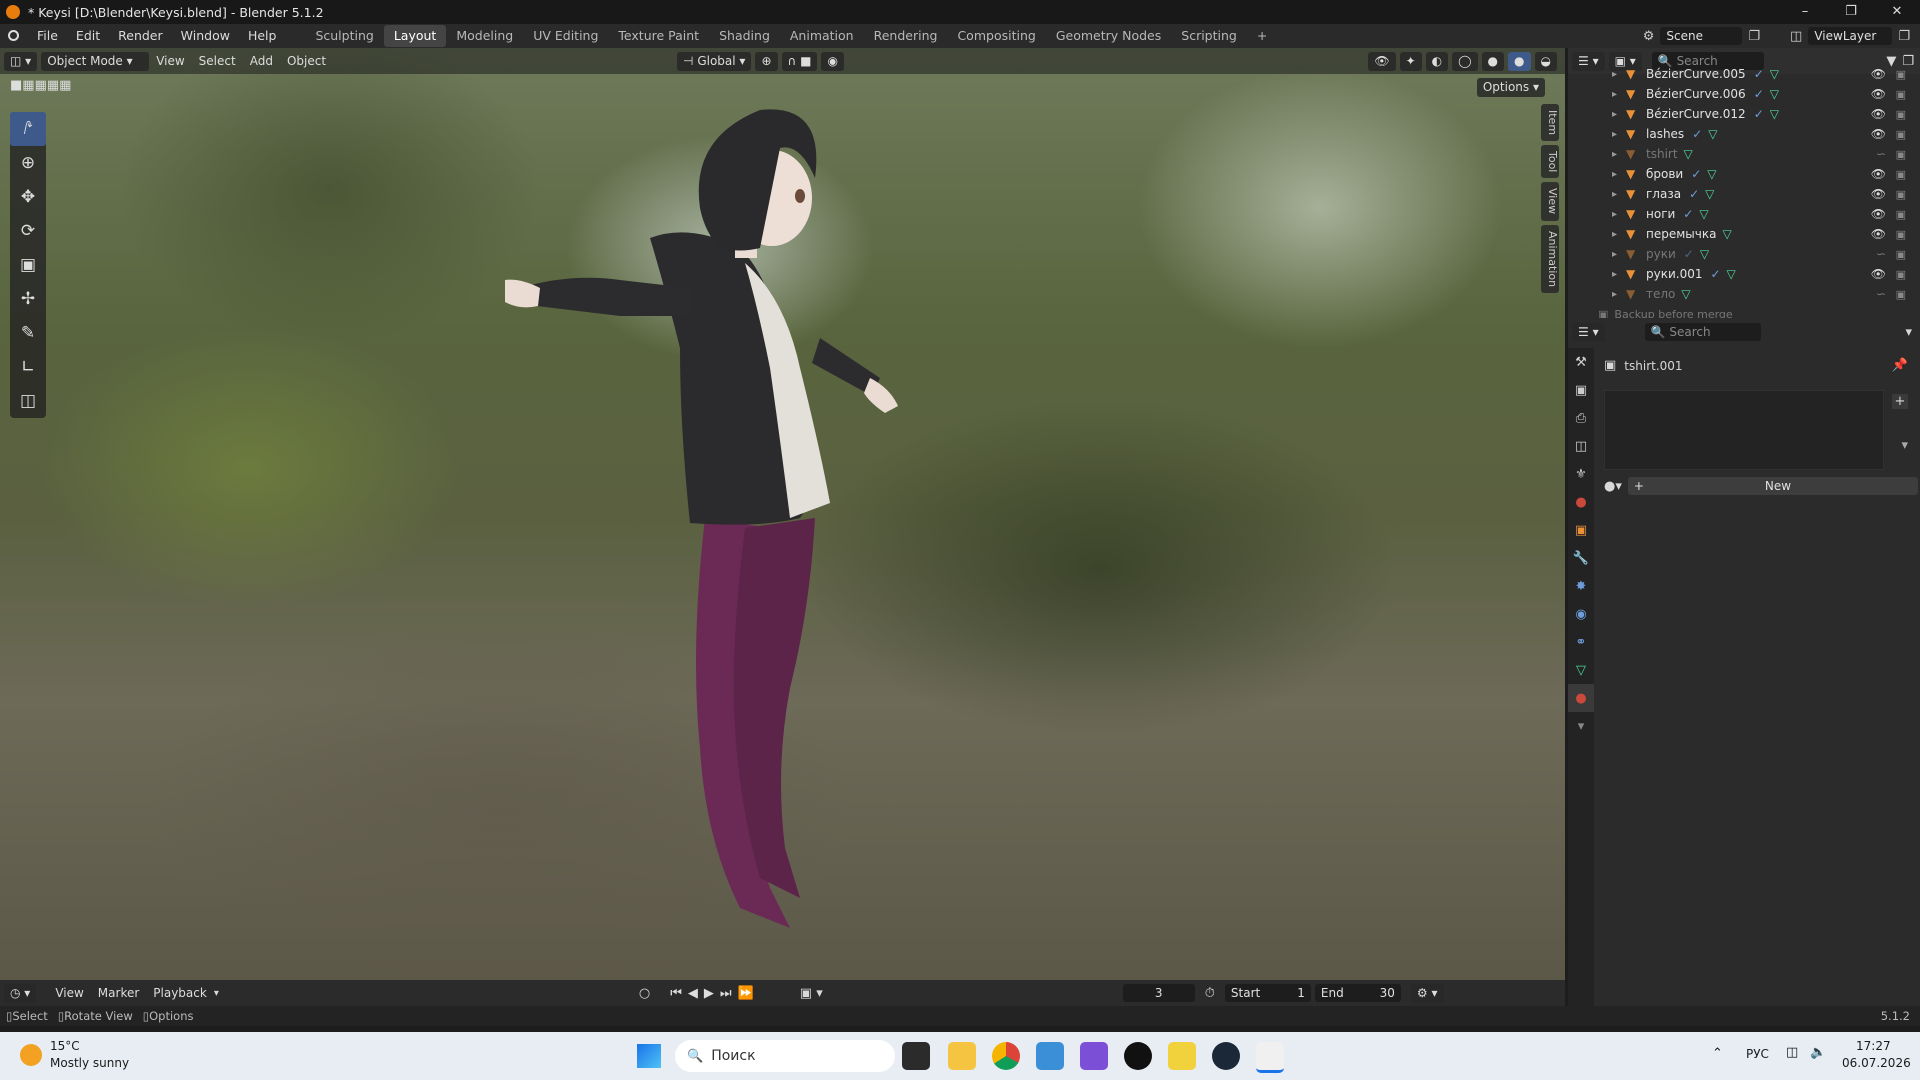 This screenshot has width=1920, height=1080. What do you see at coordinates (1209, 36) in the screenshot?
I see `tab-scripting: Scripting` at bounding box center [1209, 36].